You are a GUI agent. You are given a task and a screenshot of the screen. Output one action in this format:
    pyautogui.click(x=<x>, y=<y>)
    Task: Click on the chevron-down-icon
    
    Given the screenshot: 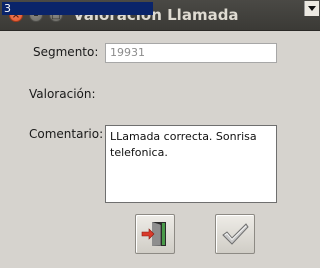 What is the action you would take?
    pyautogui.click(x=312, y=8)
    